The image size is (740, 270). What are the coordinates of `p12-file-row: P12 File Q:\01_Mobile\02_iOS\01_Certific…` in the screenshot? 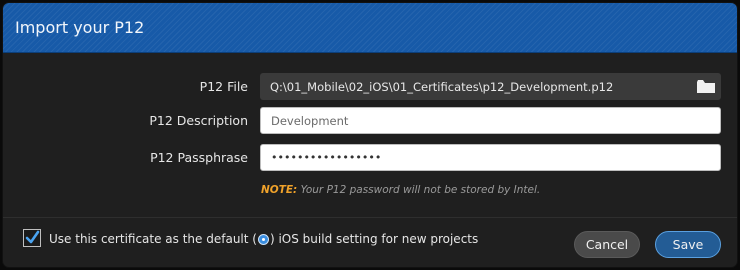 It's located at (370, 87).